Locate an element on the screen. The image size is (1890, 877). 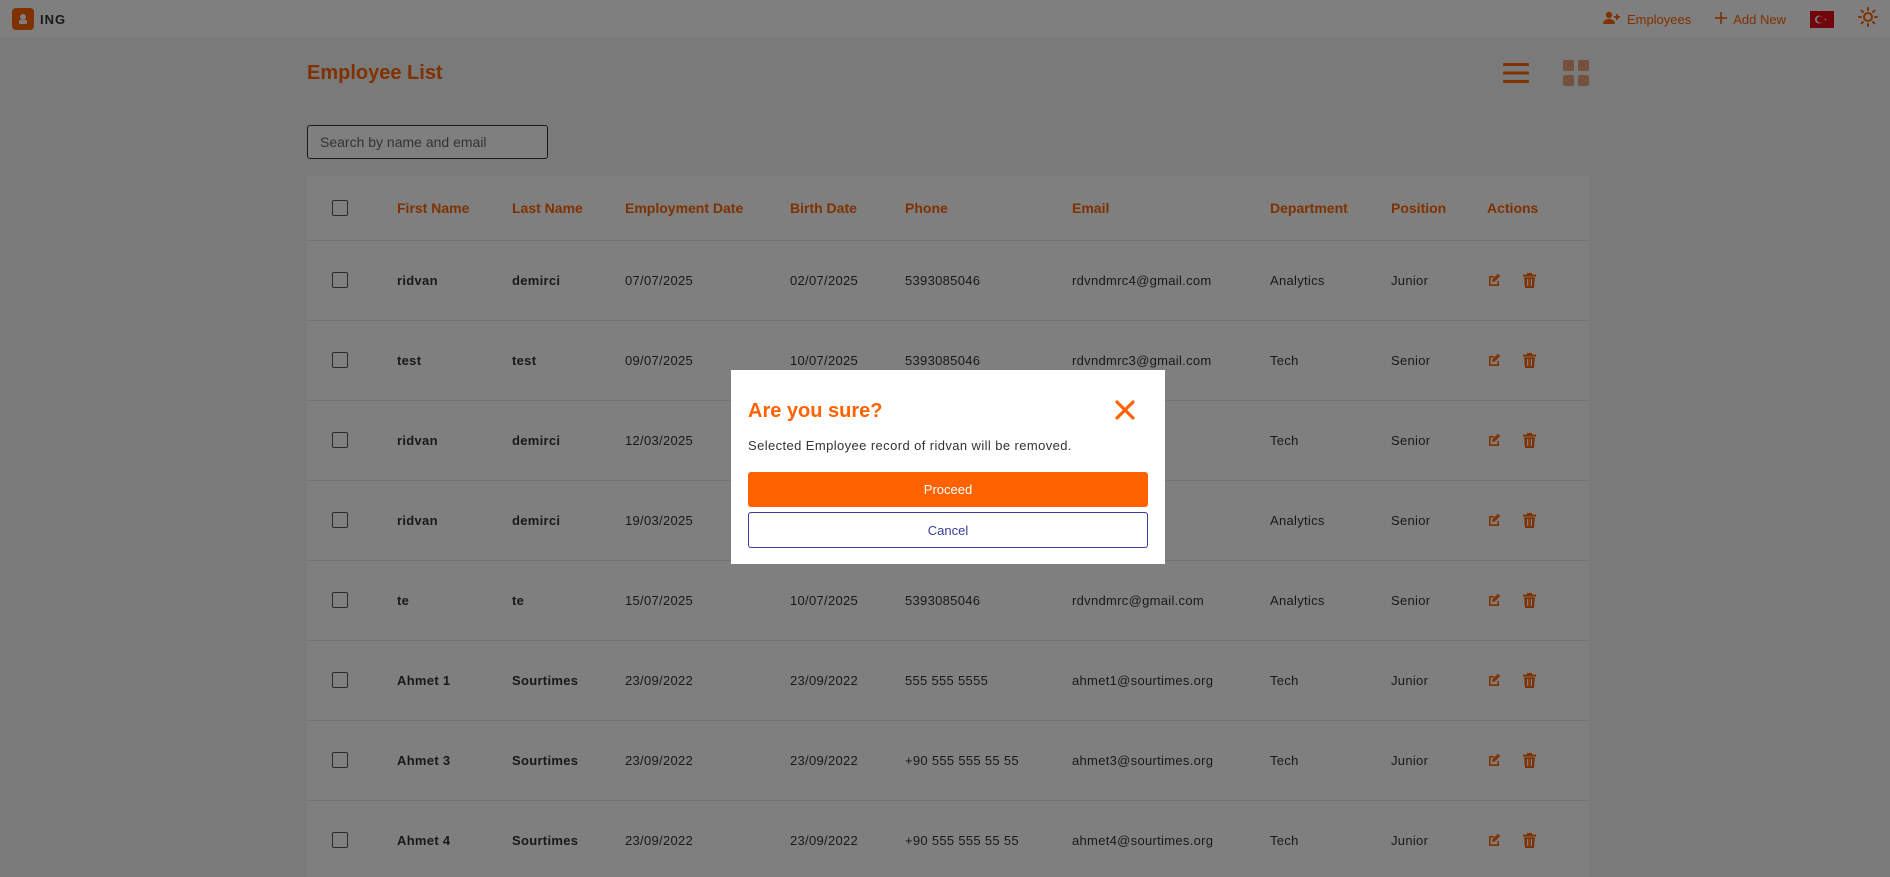
close-icon is located at coordinates (1125, 412).